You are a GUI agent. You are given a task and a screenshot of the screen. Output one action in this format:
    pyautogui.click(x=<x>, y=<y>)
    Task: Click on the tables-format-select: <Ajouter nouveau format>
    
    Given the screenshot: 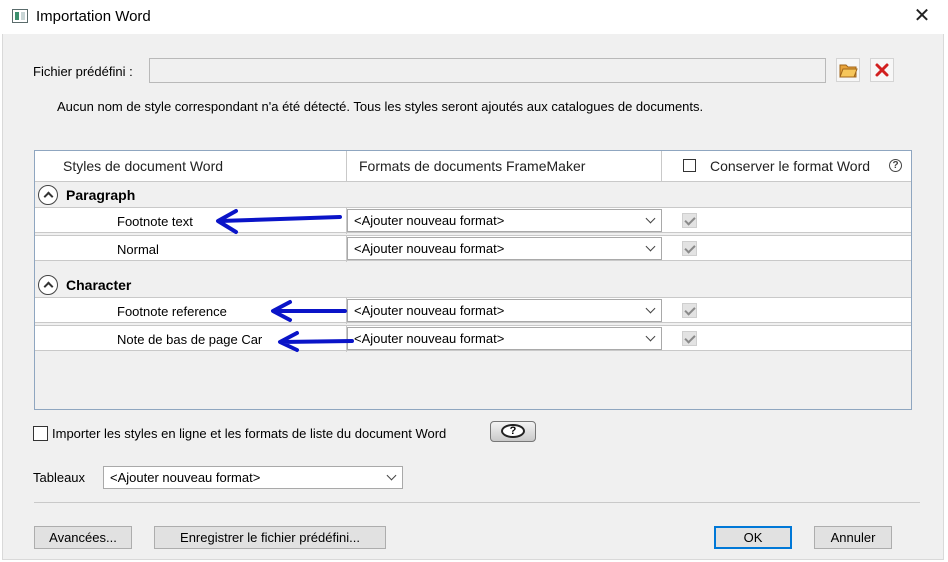 What is the action you would take?
    pyautogui.click(x=253, y=477)
    